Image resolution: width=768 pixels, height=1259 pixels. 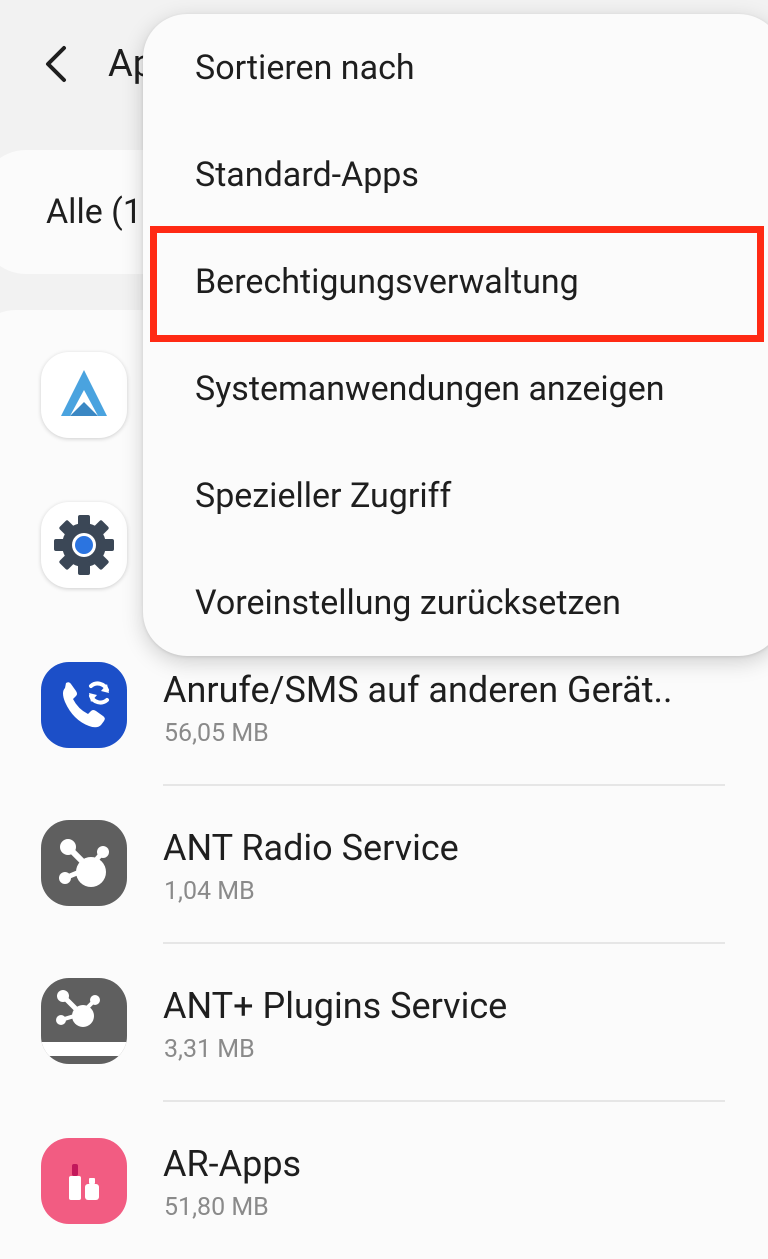 I want to click on app-size: 1,04 MB, so click(x=209, y=891).